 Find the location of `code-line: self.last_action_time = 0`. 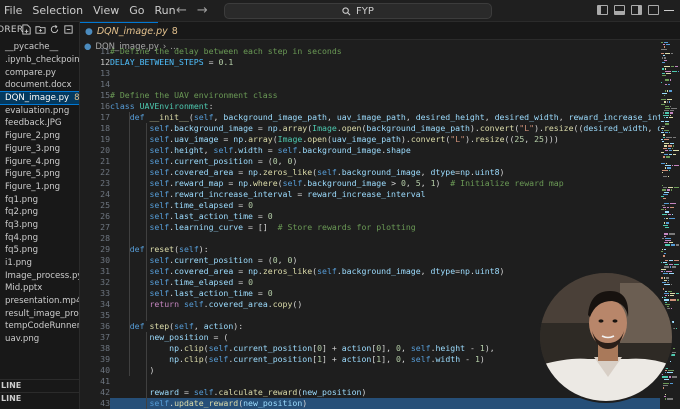

code-line: self.last_action_time = 0 is located at coordinates (386, 216).